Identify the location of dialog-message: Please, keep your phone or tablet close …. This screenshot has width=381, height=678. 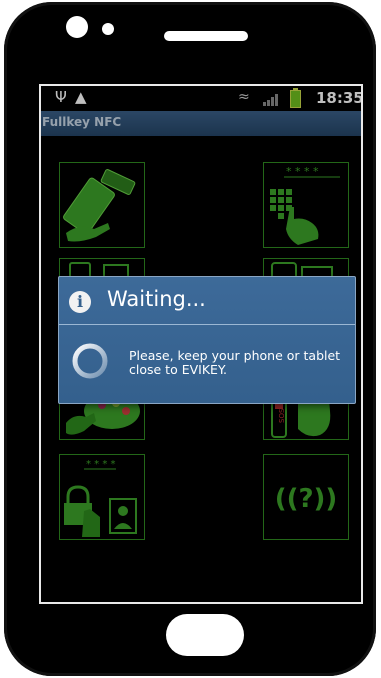
(235, 362).